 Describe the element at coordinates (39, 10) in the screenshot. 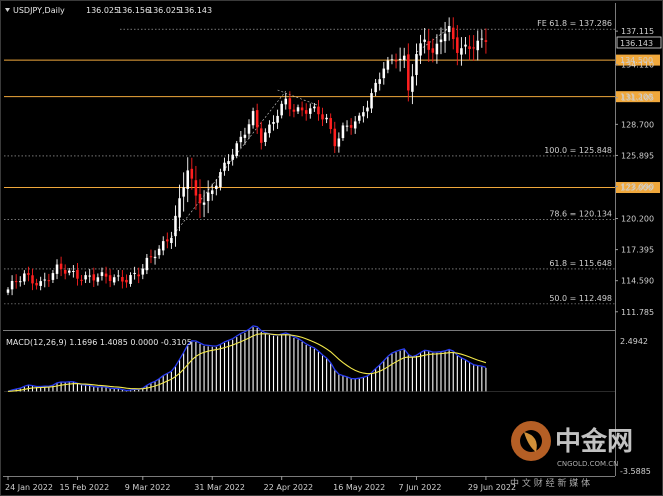

I see `symbol-title: USDJPY,Daily` at that location.